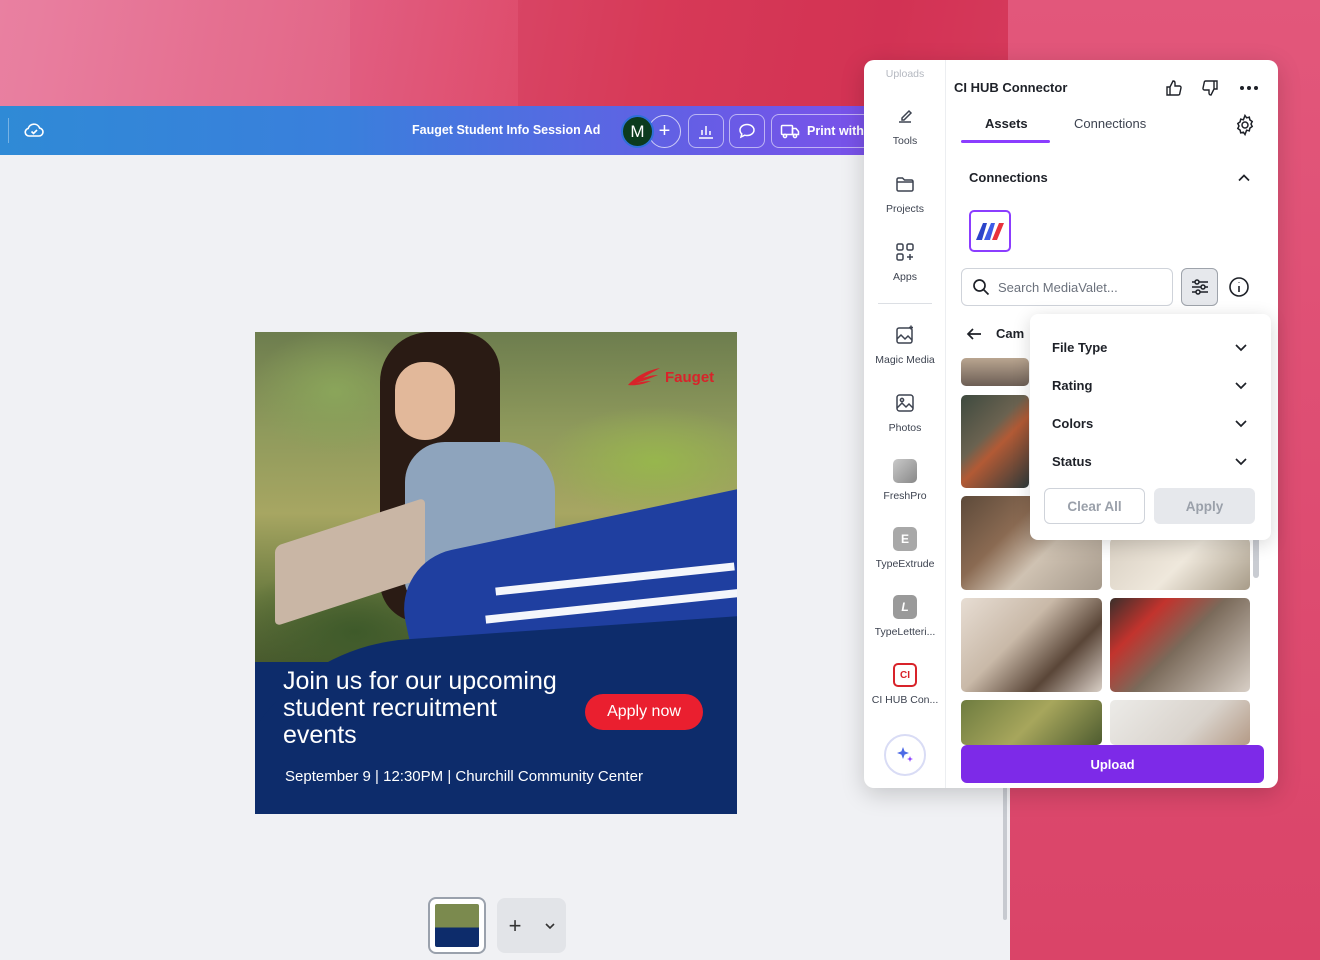 Image resolution: width=1320 pixels, height=960 pixels. I want to click on info-icon, so click(1239, 287).